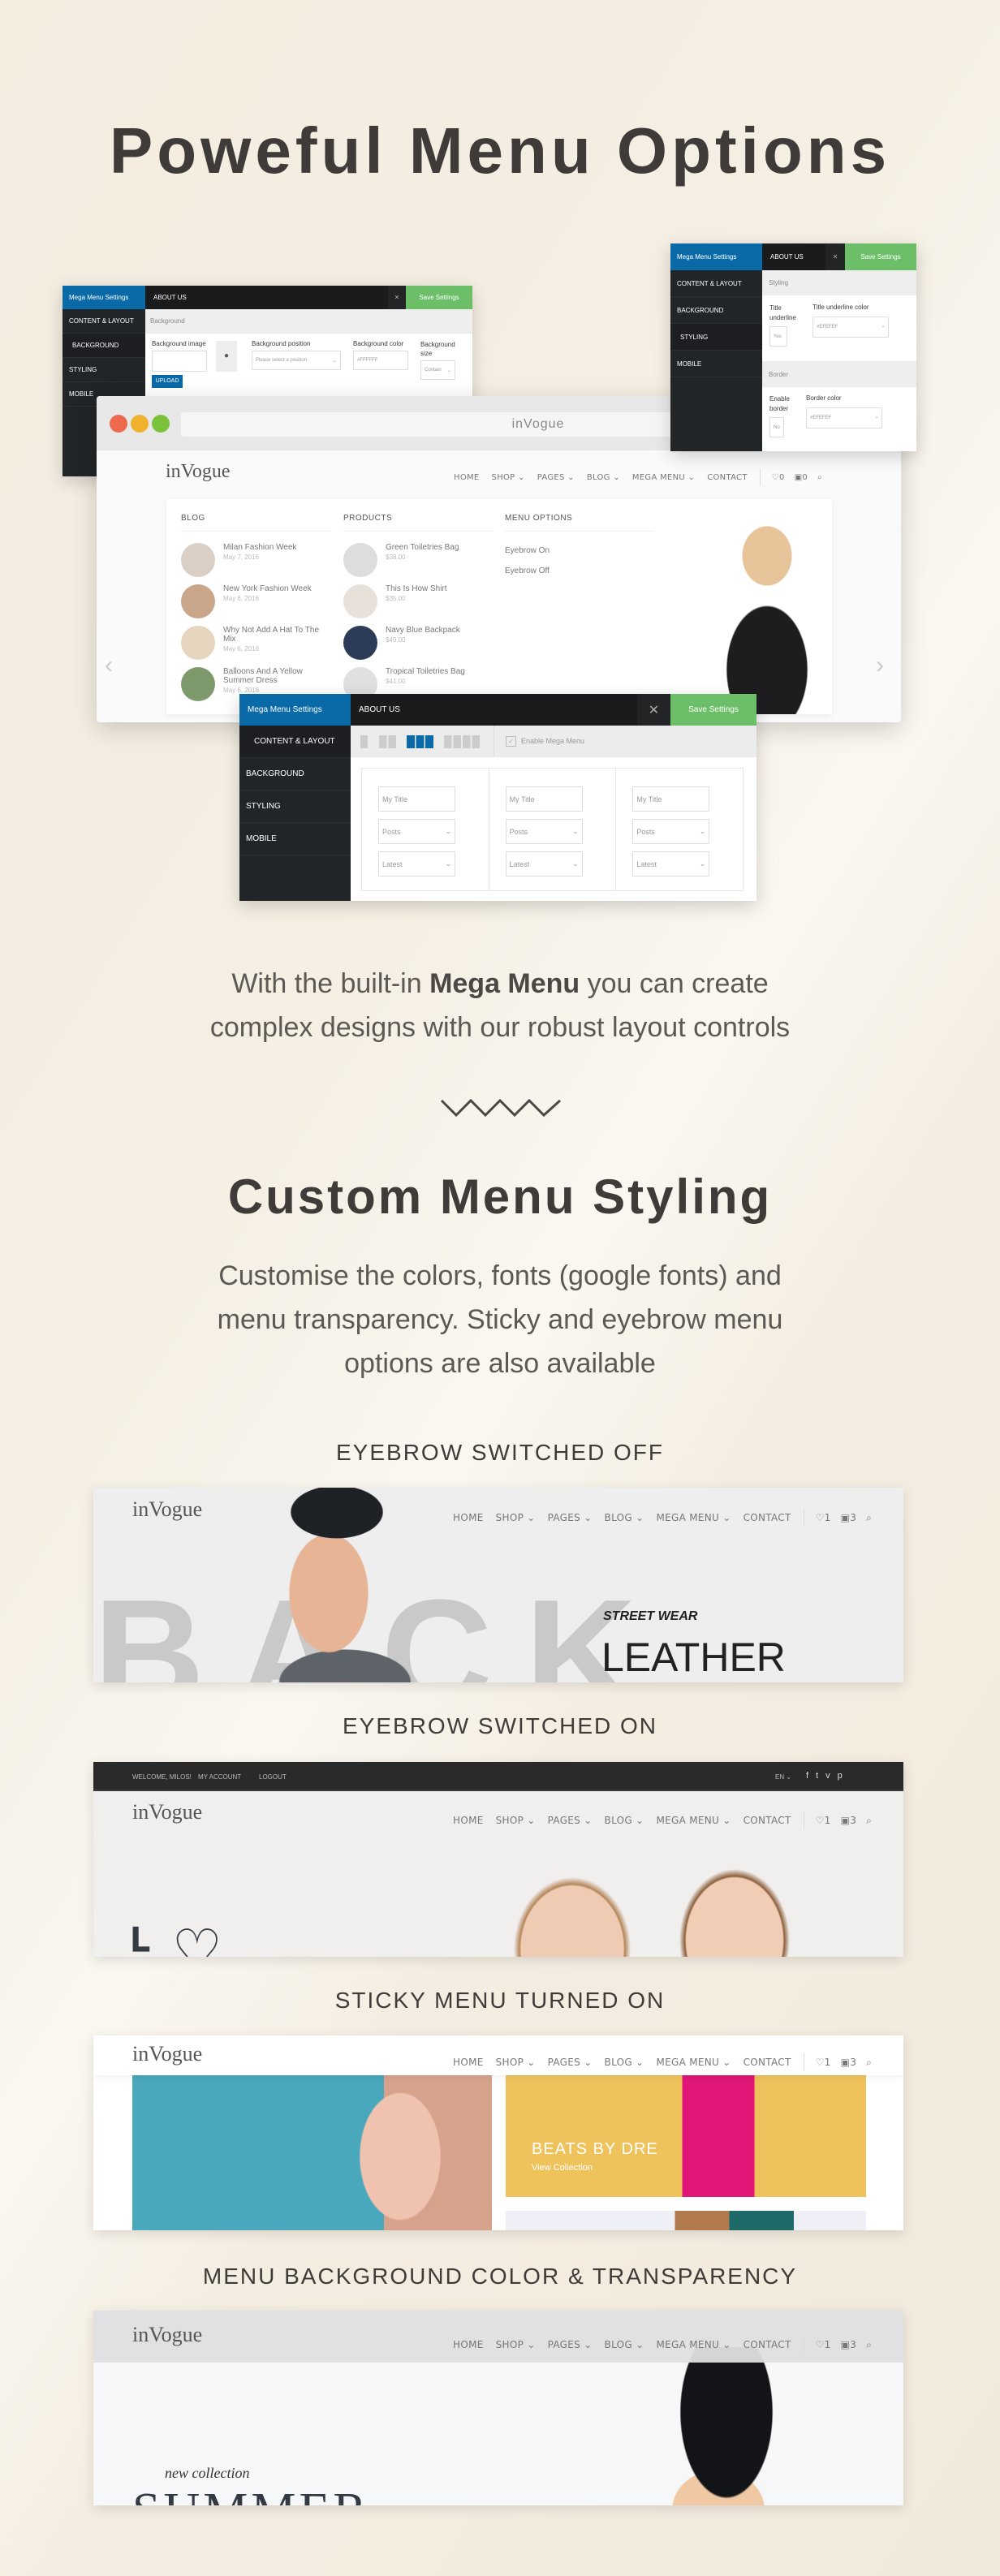  Describe the element at coordinates (256, 605) in the screenshot. I see `blog-post-item: New York Fashion Week May 6, 2016` at that location.